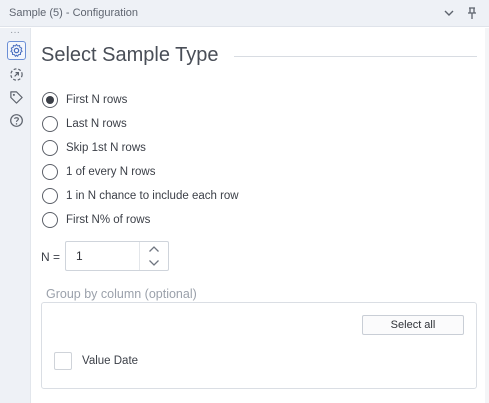 The image size is (489, 403). What do you see at coordinates (106, 148) in the screenshot?
I see `radio-label: Skip 1st N rows` at bounding box center [106, 148].